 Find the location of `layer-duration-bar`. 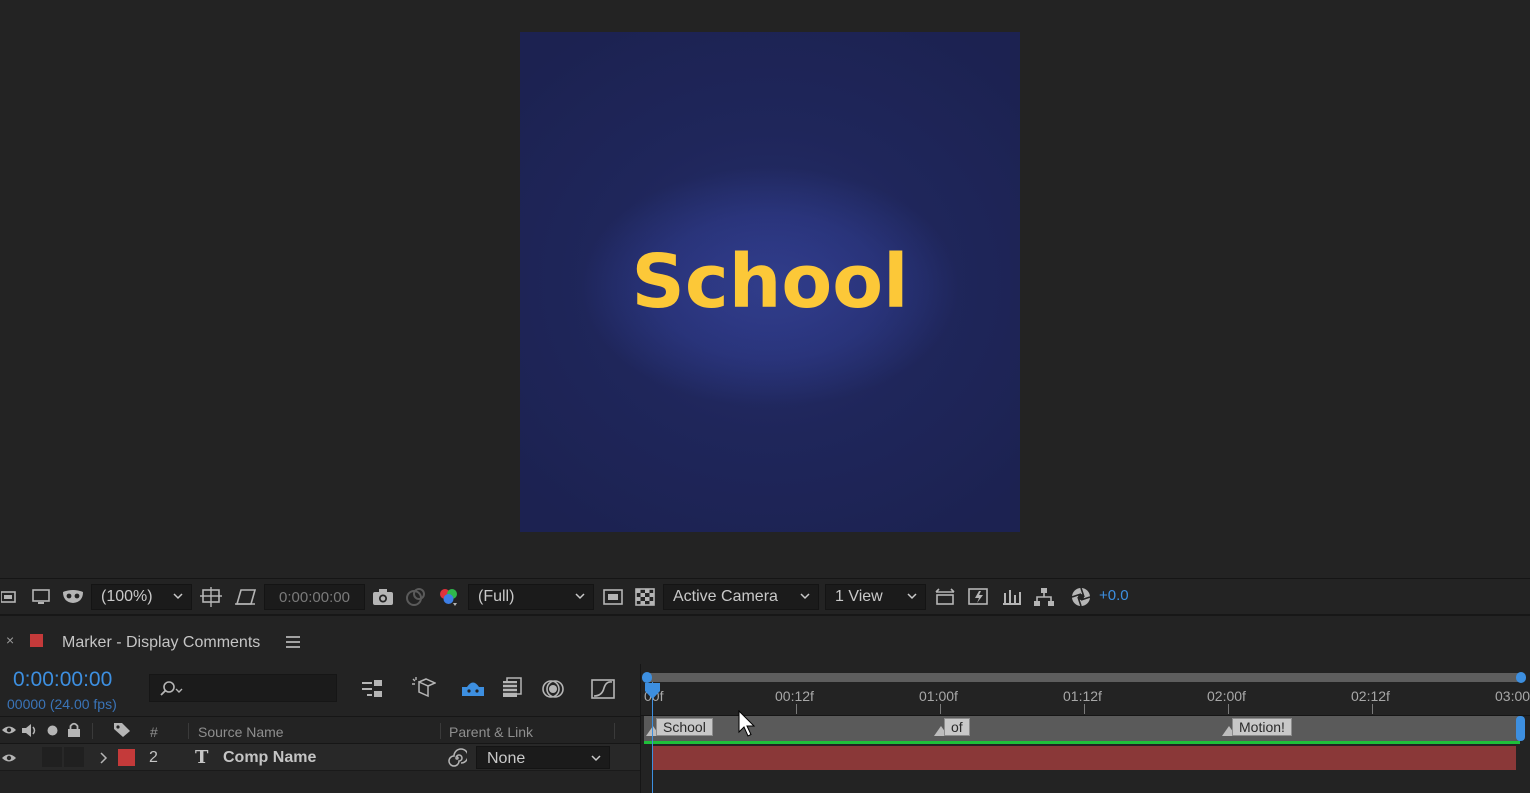

layer-duration-bar is located at coordinates (1084, 758).